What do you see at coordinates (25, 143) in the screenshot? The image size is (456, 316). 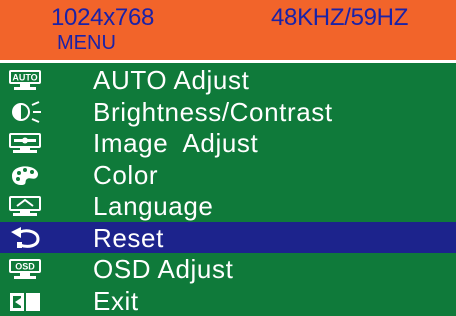 I see `image-adjust-icon` at bounding box center [25, 143].